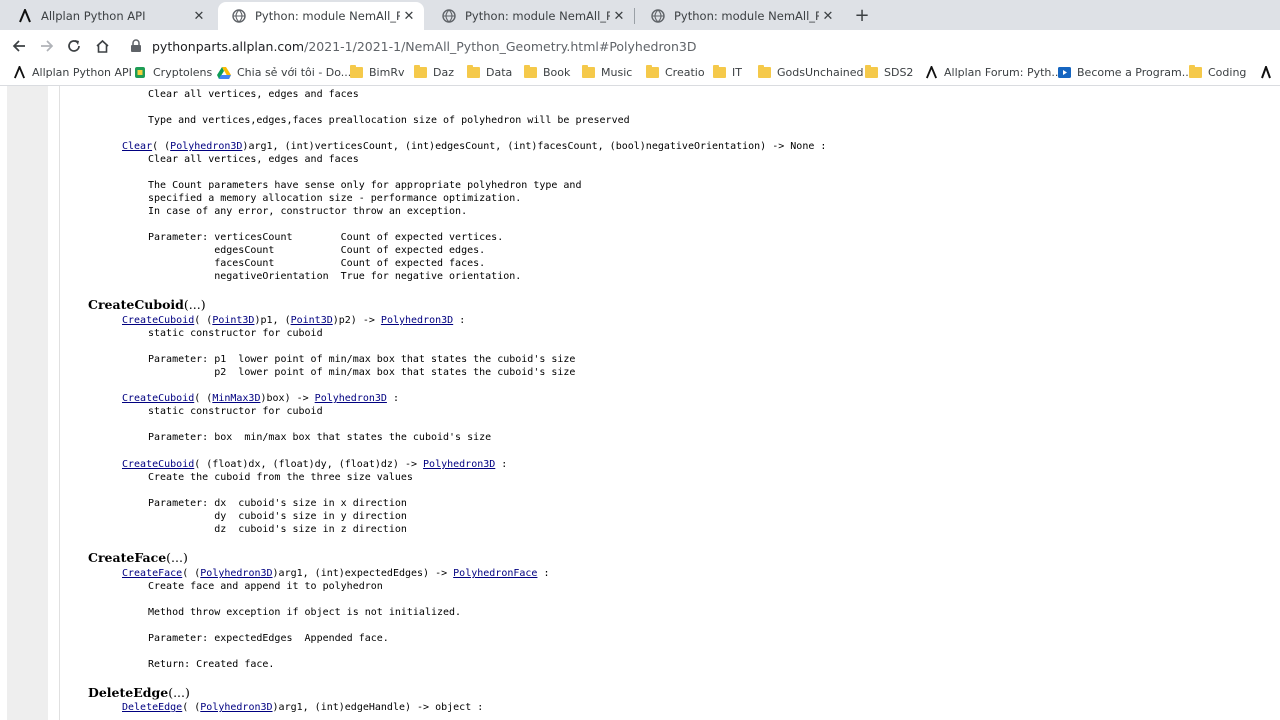 The height and width of the screenshot is (720, 1280). Describe the element at coordinates (1269, 72) in the screenshot. I see `more-bookmarks-icon` at that location.